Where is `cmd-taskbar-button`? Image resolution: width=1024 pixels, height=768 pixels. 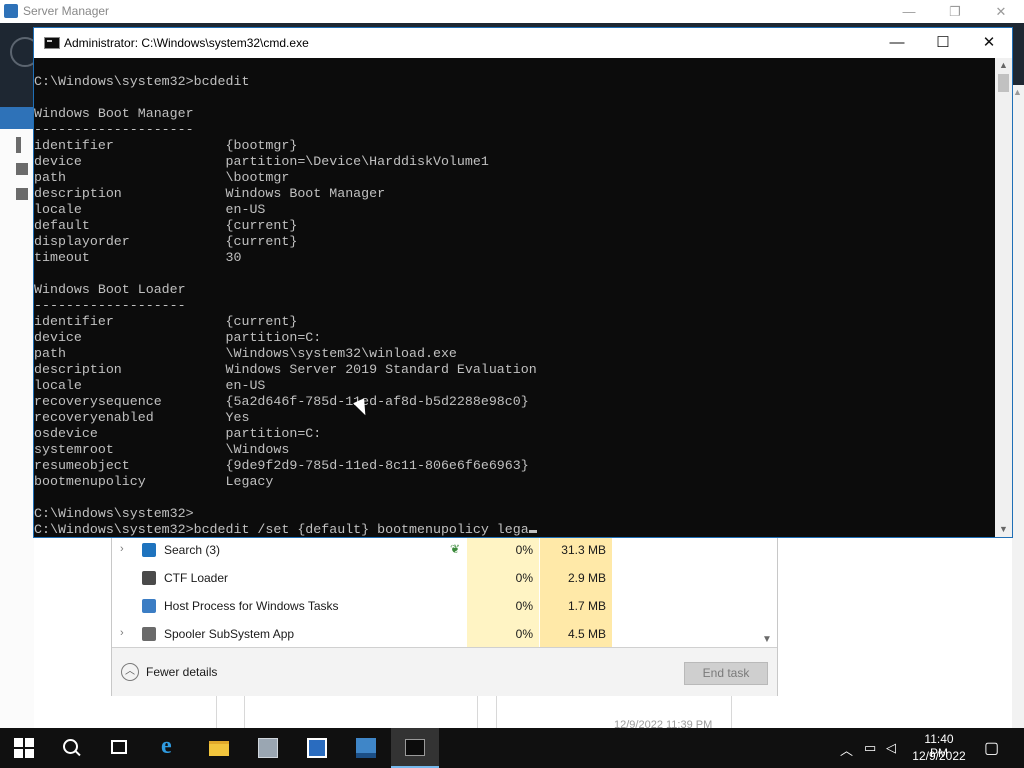
cmd-taskbar-button is located at coordinates (415, 748).